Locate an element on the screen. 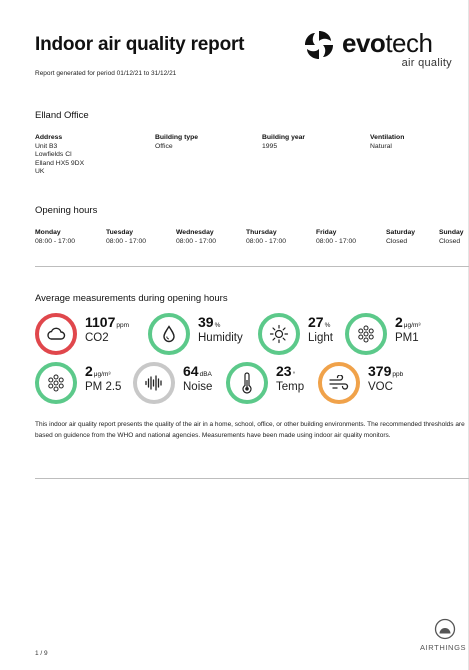 The image size is (469, 670). sun-icon is located at coordinates (279, 334).